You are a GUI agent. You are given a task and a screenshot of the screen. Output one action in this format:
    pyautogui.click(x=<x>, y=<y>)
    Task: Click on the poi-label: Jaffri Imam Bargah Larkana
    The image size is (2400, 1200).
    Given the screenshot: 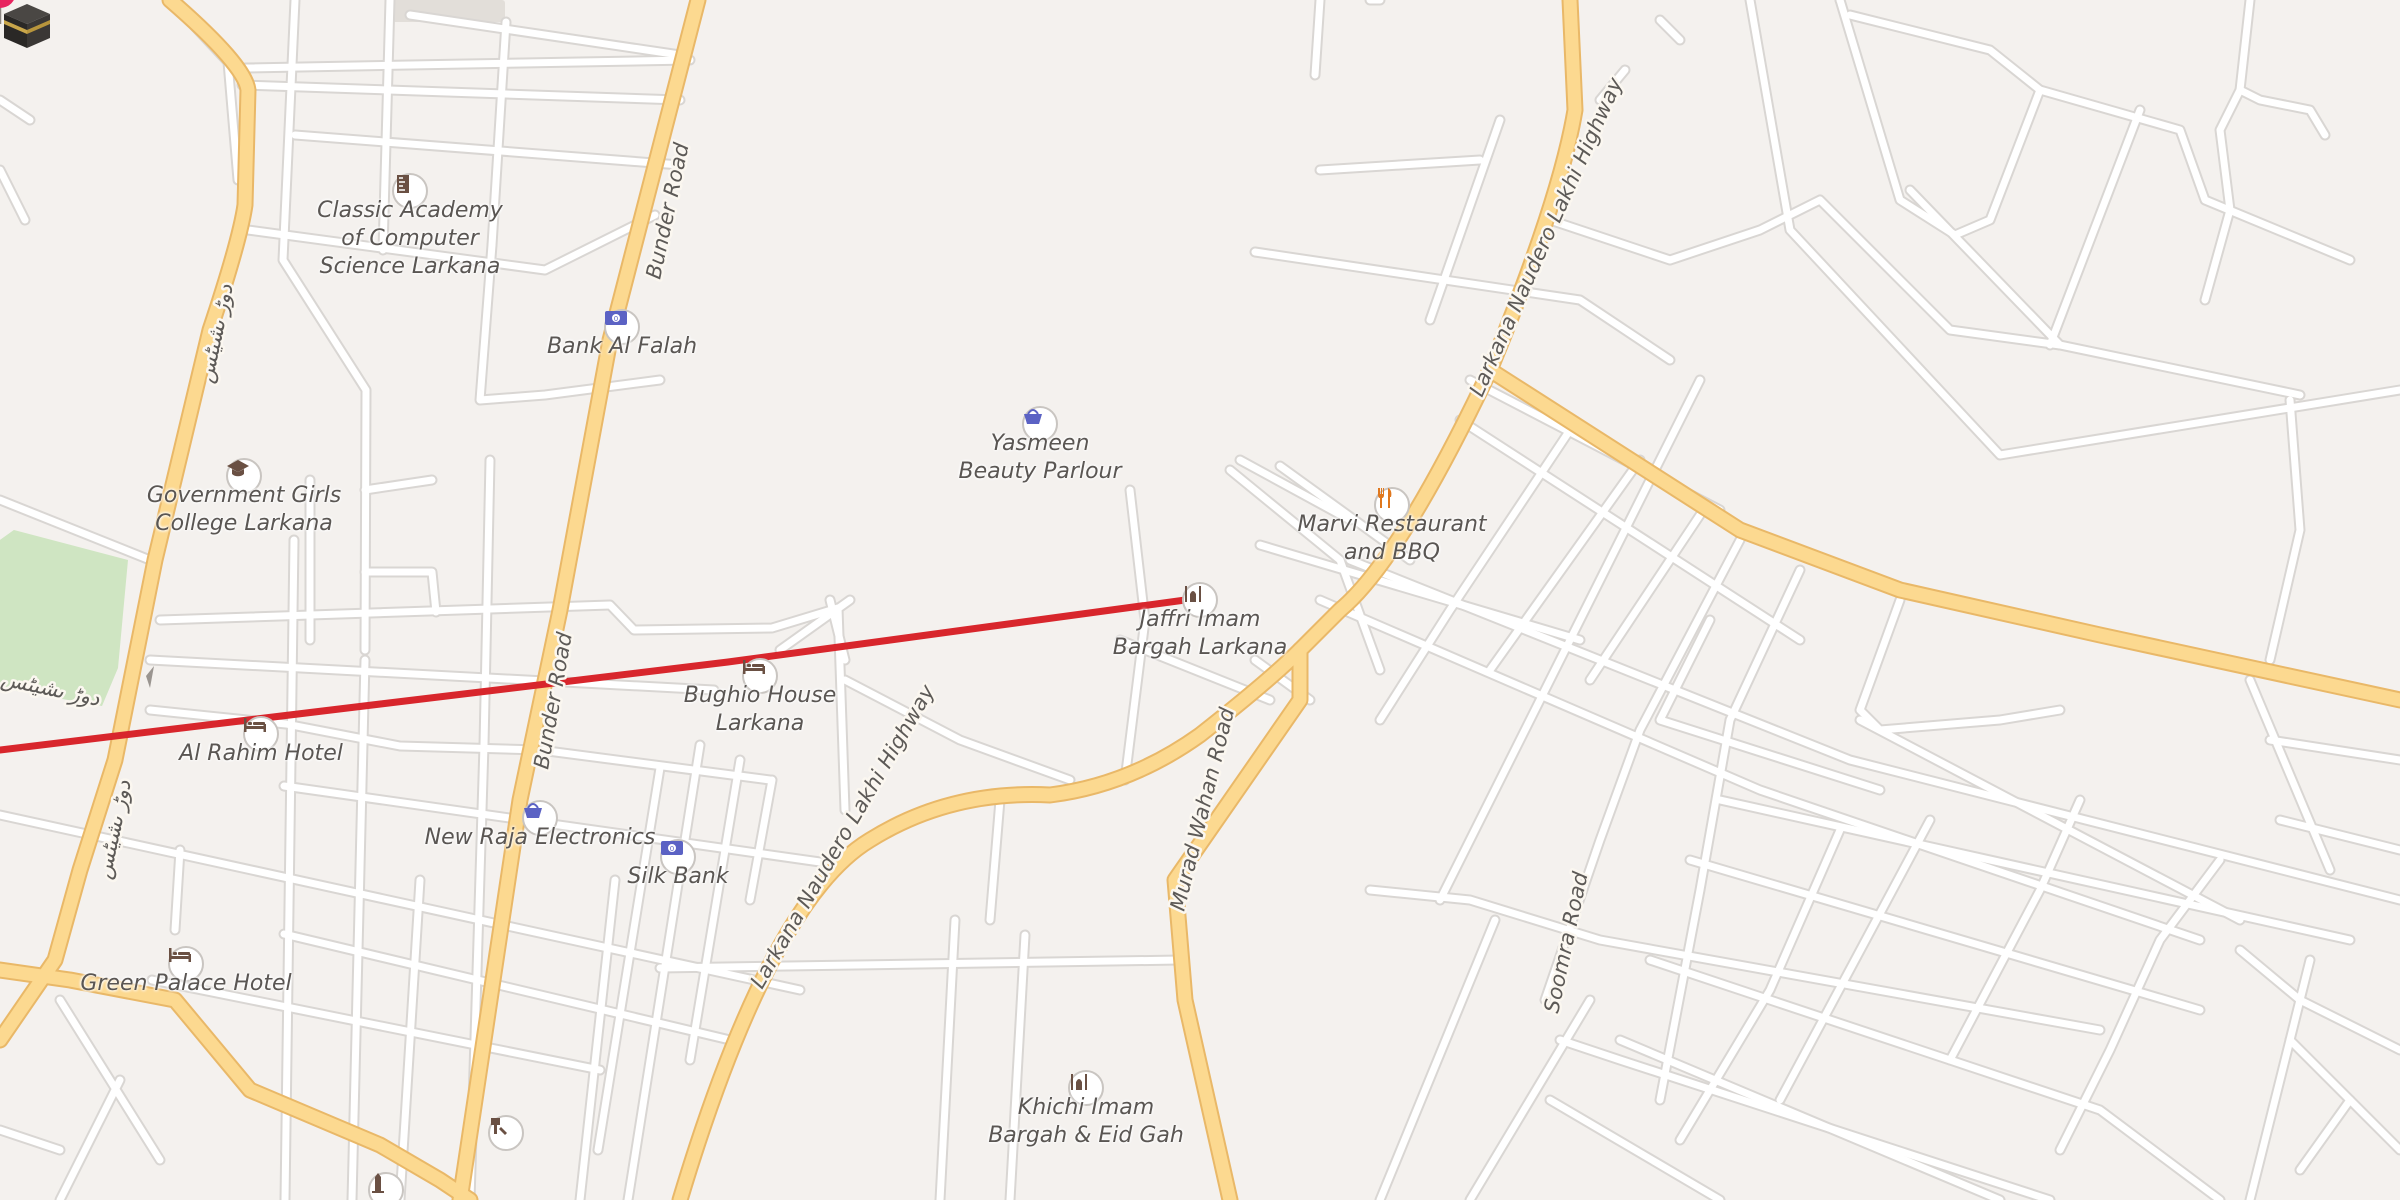 What is the action you would take?
    pyautogui.click(x=1200, y=633)
    